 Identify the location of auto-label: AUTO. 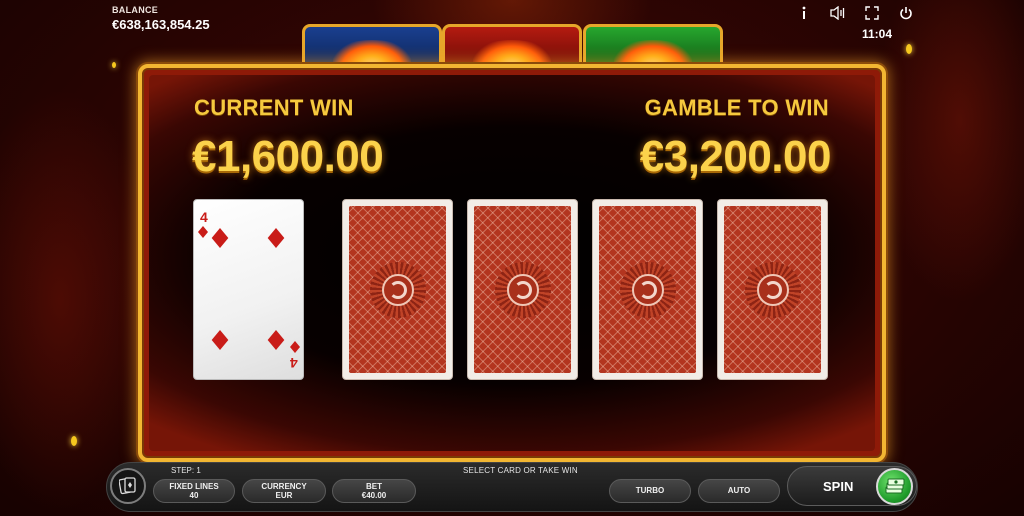
(739, 491).